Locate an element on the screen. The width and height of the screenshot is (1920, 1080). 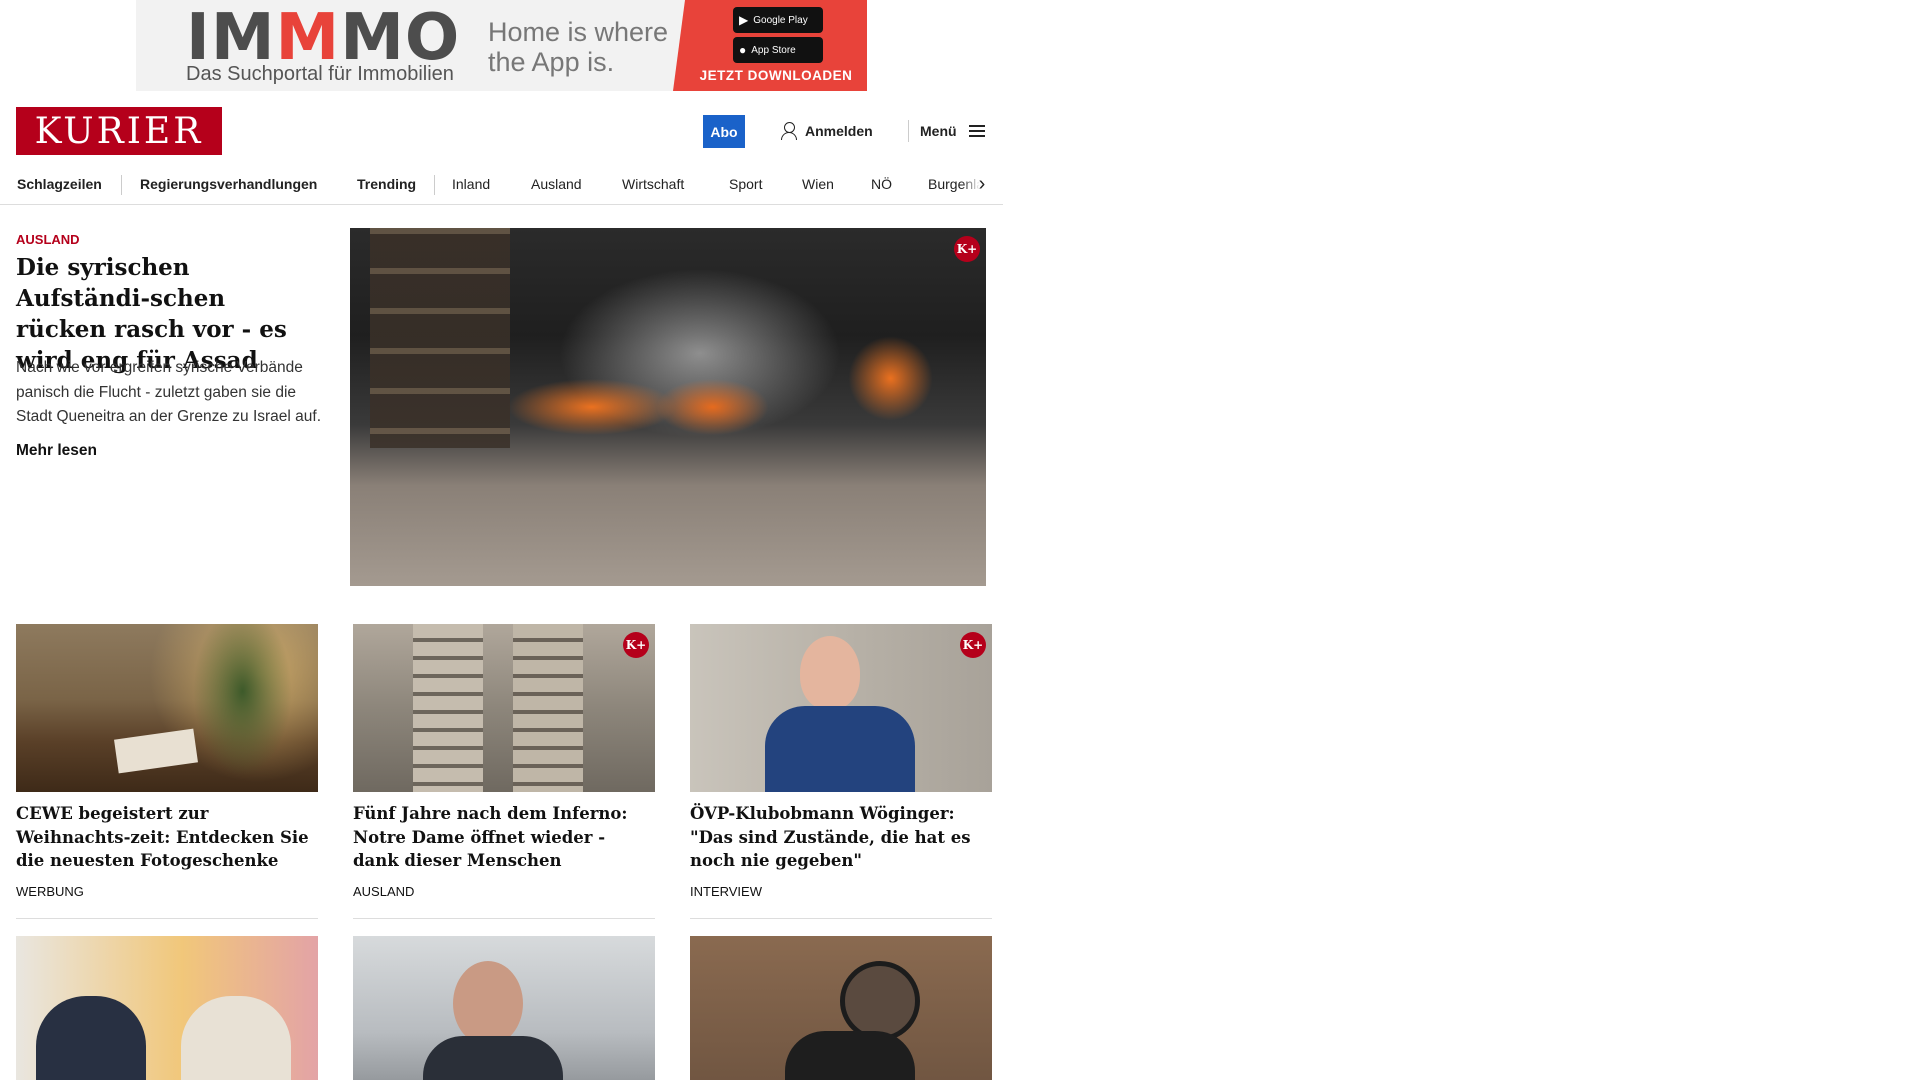
chevron-right-icon: › is located at coordinates (982, 184).